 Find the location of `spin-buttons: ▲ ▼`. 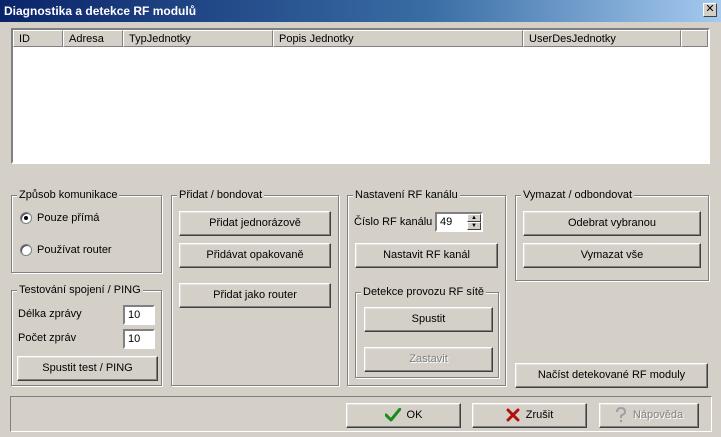

spin-buttons: ▲ ▼ is located at coordinates (474, 222).